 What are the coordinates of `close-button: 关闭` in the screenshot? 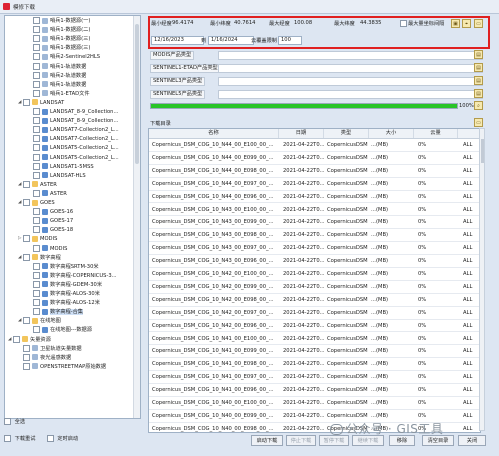 It's located at (472, 440).